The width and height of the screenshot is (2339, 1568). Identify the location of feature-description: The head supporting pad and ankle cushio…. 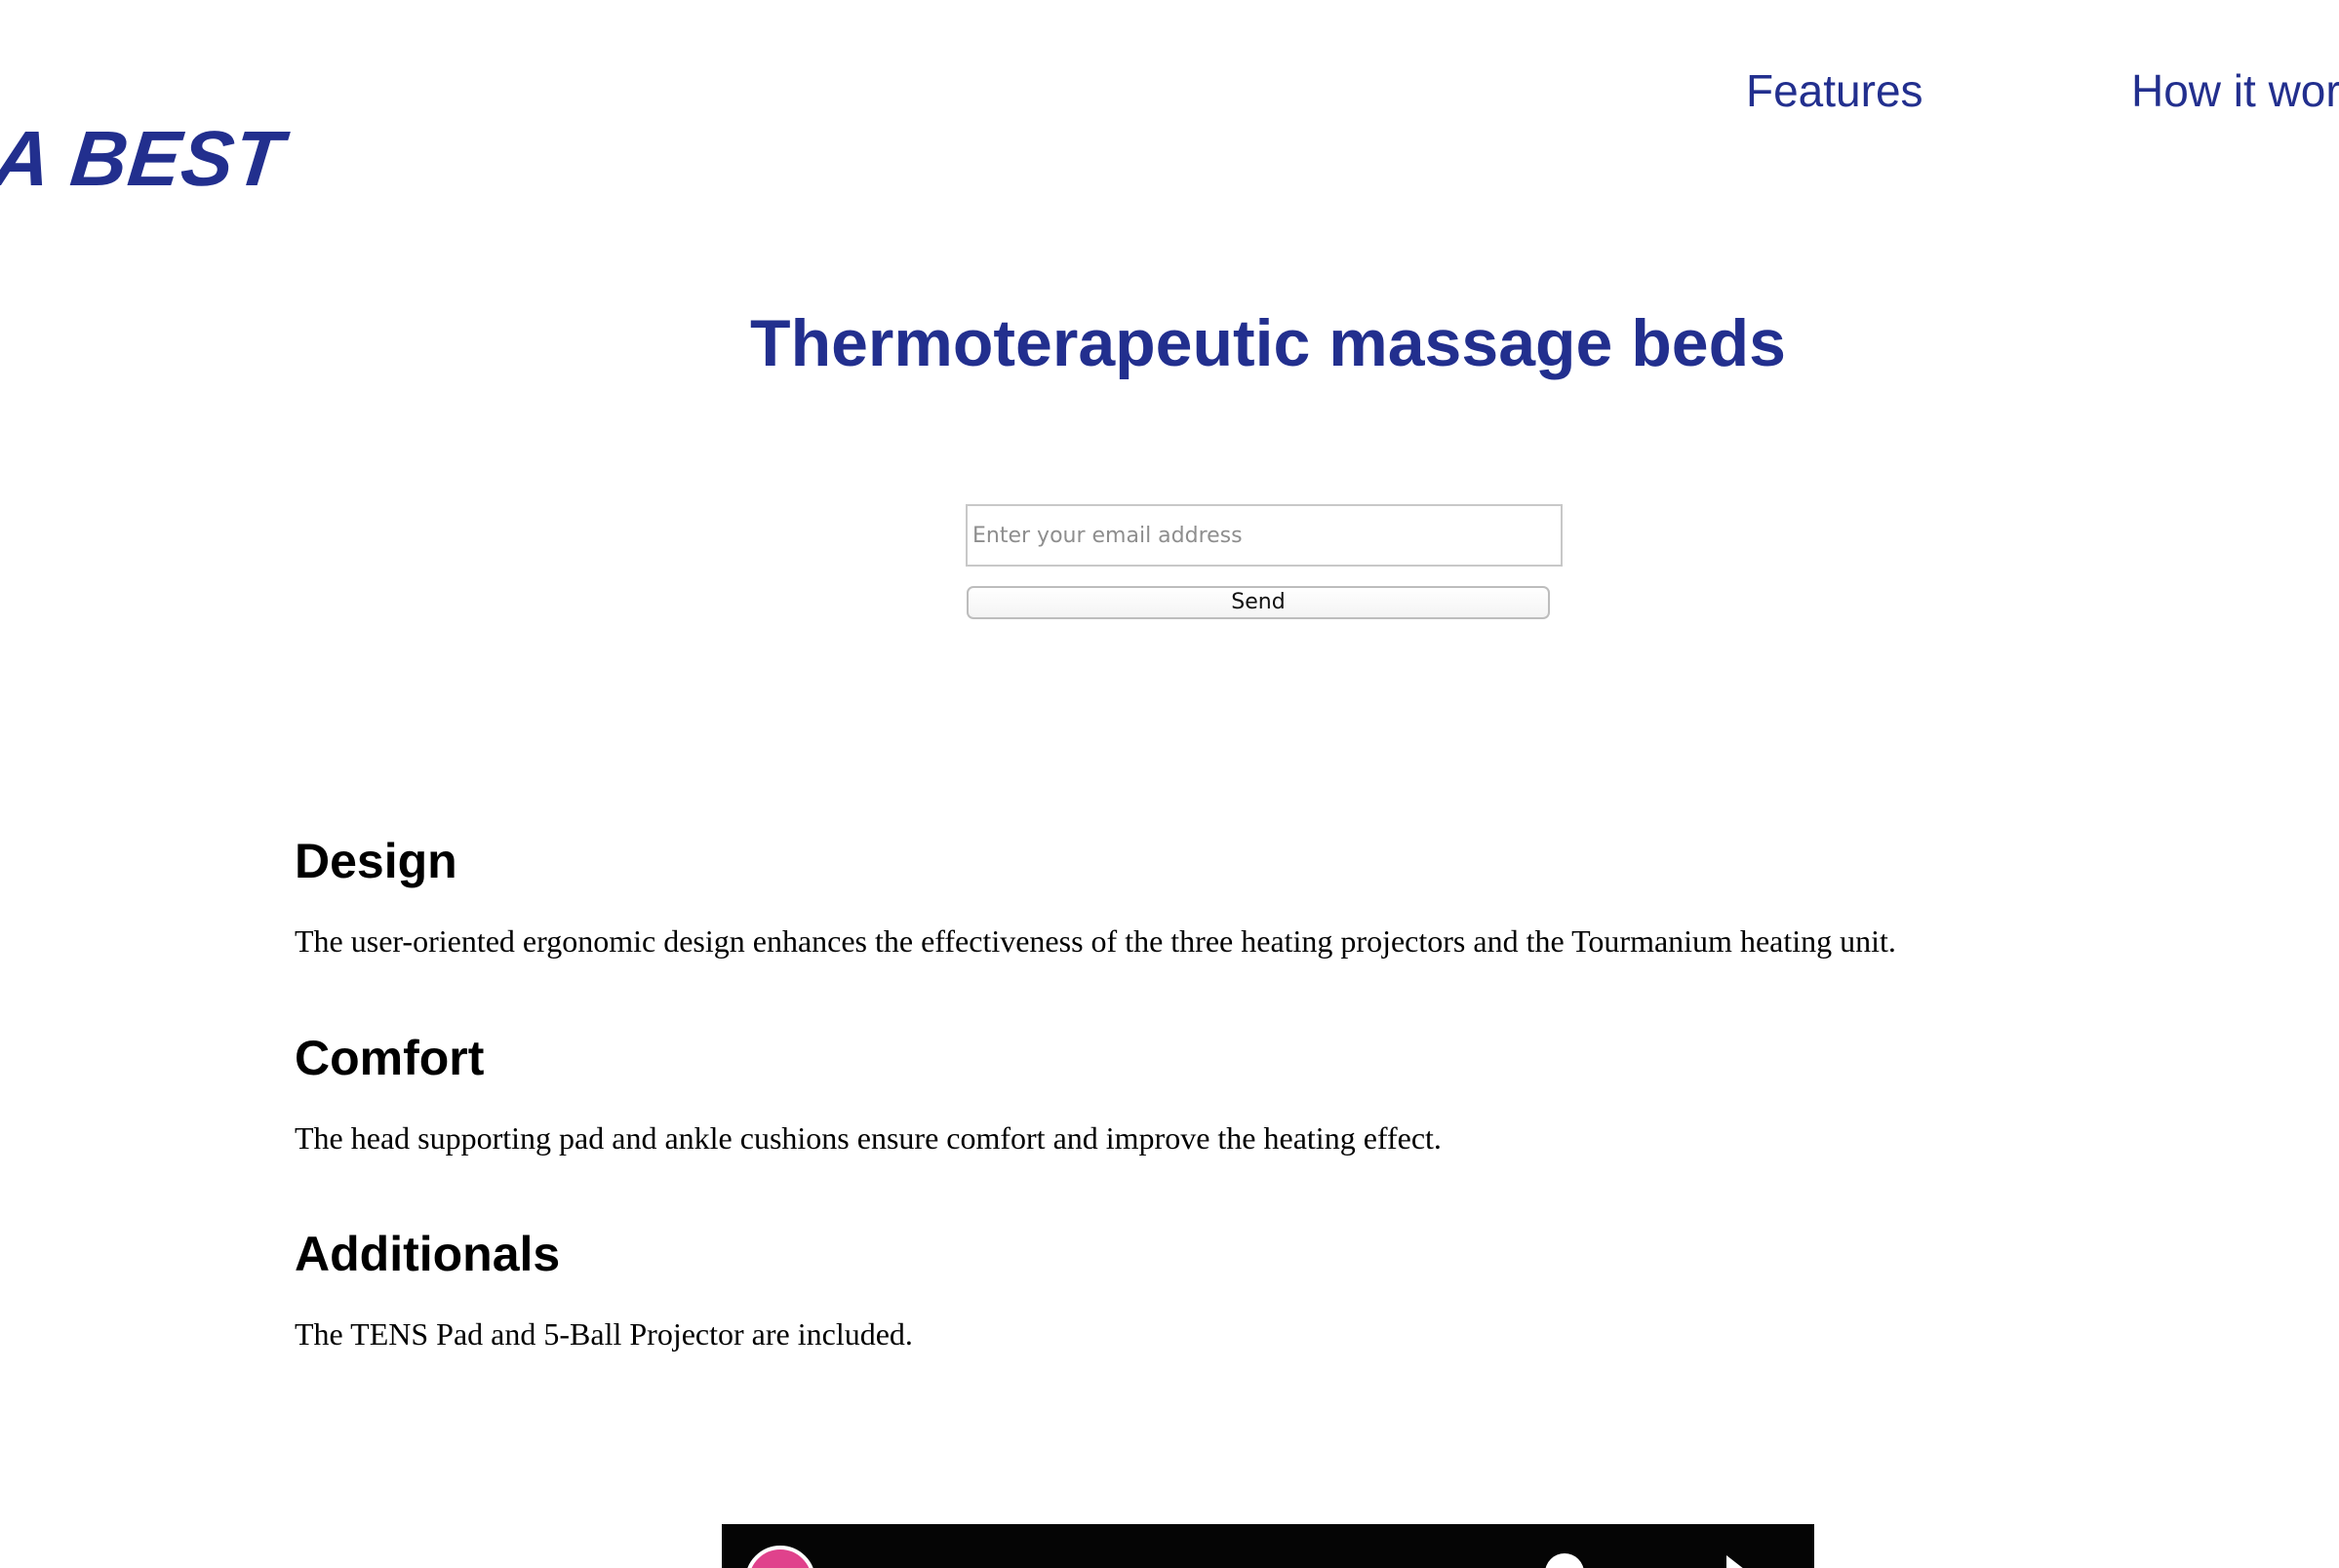
(868, 1138).